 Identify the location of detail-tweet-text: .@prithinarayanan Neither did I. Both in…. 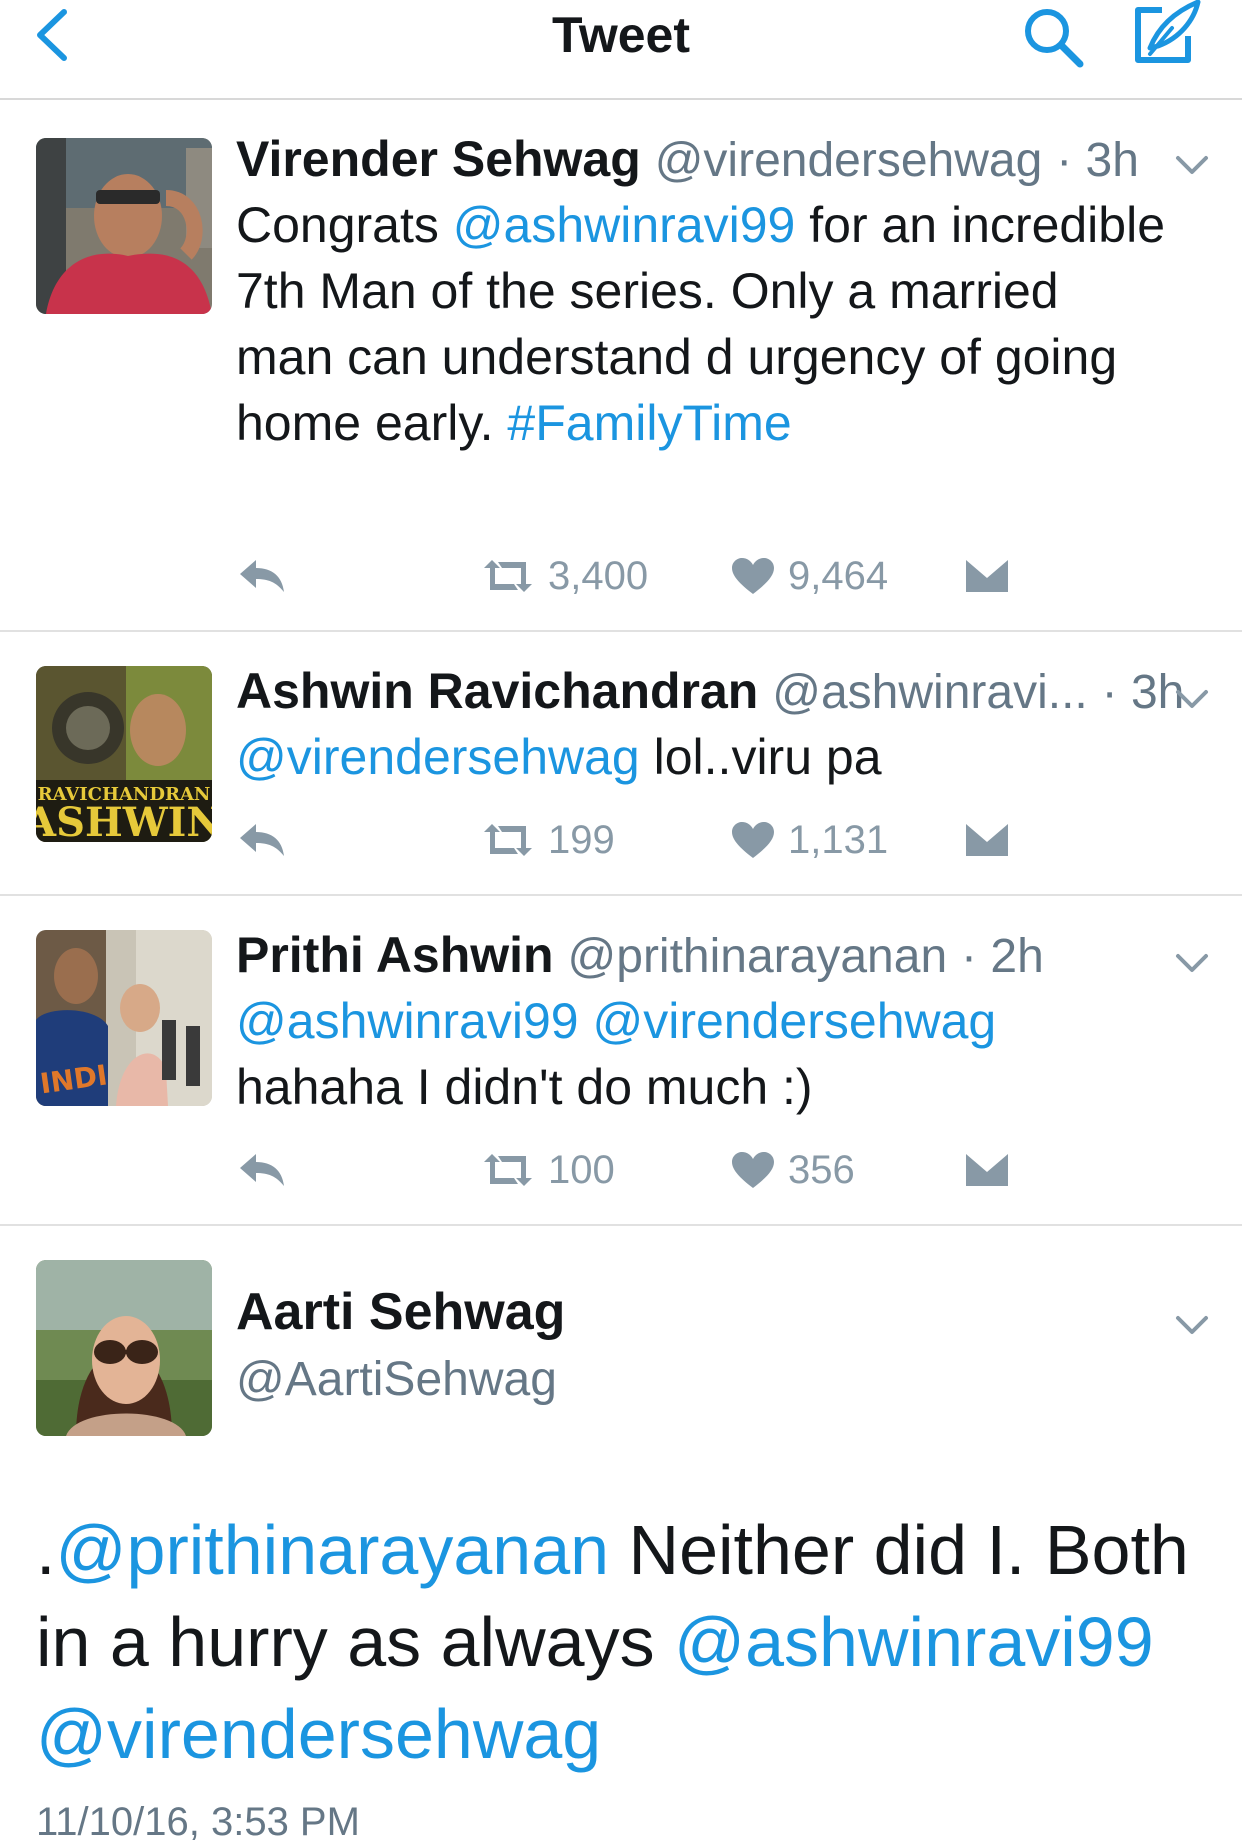
(621, 1642).